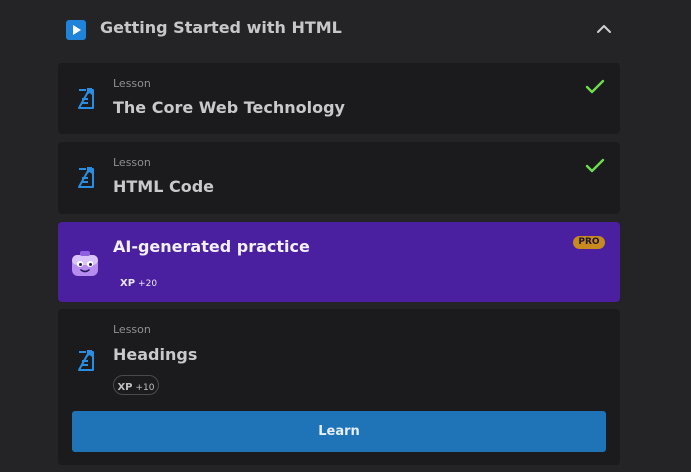 This screenshot has height=472, width=691. Describe the element at coordinates (589, 242) in the screenshot. I see `pro-badge: PRO` at that location.